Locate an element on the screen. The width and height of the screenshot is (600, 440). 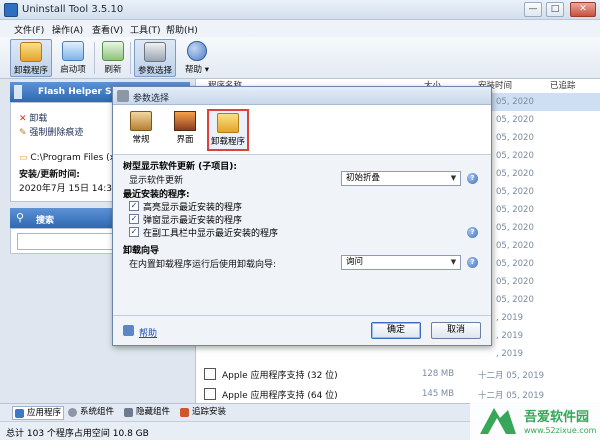
col-header-traced: 已追踪 is located at coordinates (563, 86).